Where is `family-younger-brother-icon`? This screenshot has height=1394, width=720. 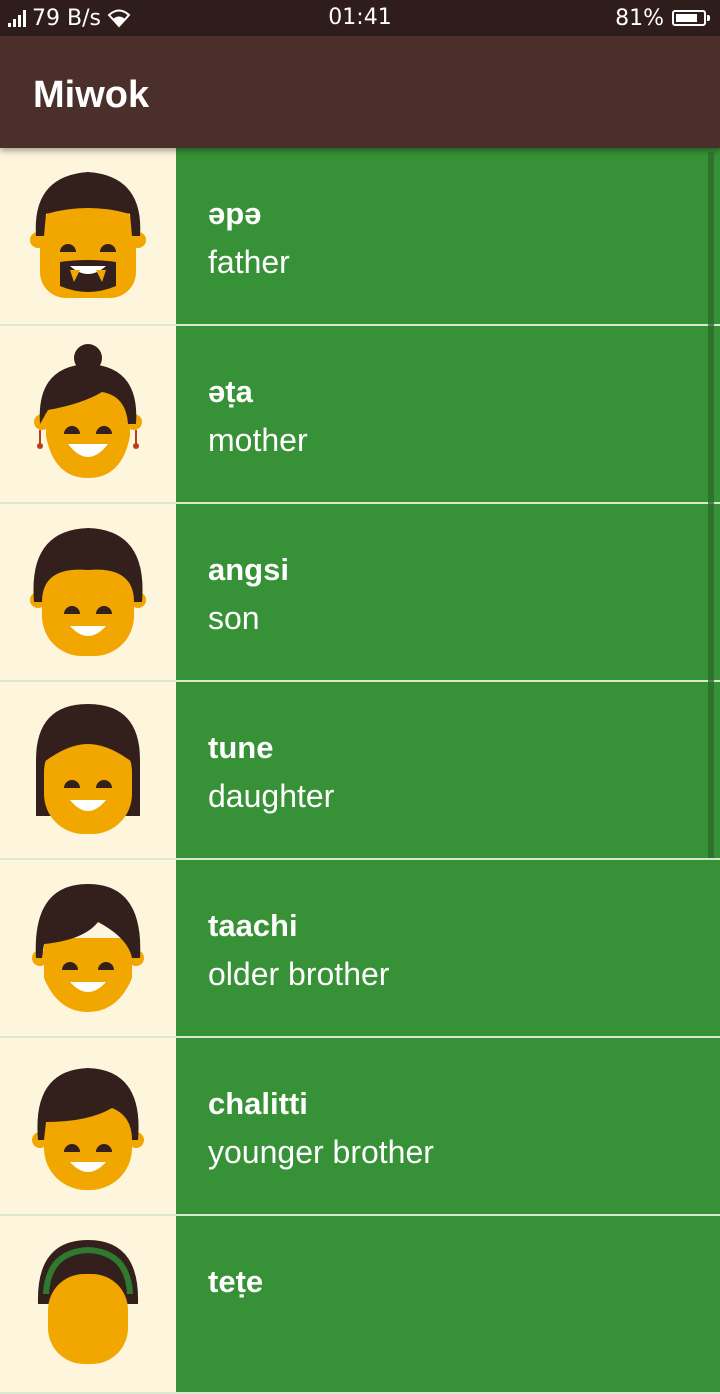
family-younger-brother-icon is located at coordinates (88, 1129).